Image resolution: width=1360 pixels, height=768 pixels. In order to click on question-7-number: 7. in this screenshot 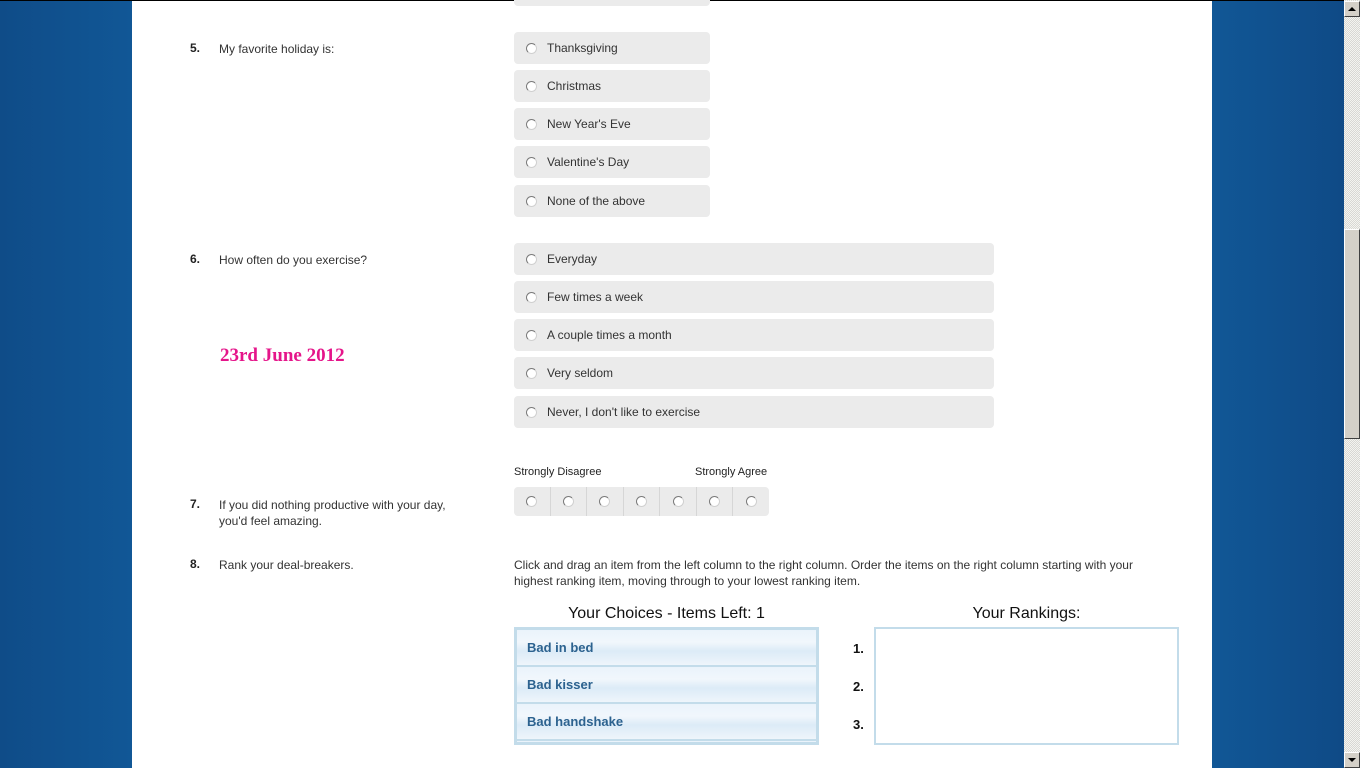, I will do `click(195, 504)`.